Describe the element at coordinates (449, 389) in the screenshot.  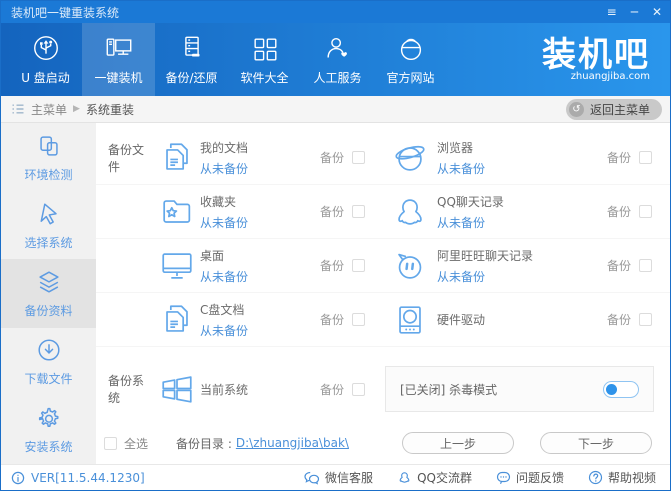
I see `antivirus-mode-label: [已关闭] 杀毒模式` at that location.